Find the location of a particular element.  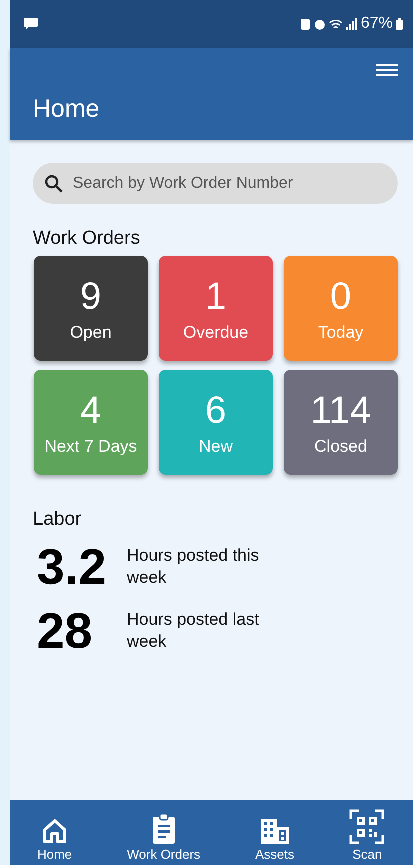

tile-label: New is located at coordinates (215, 446).